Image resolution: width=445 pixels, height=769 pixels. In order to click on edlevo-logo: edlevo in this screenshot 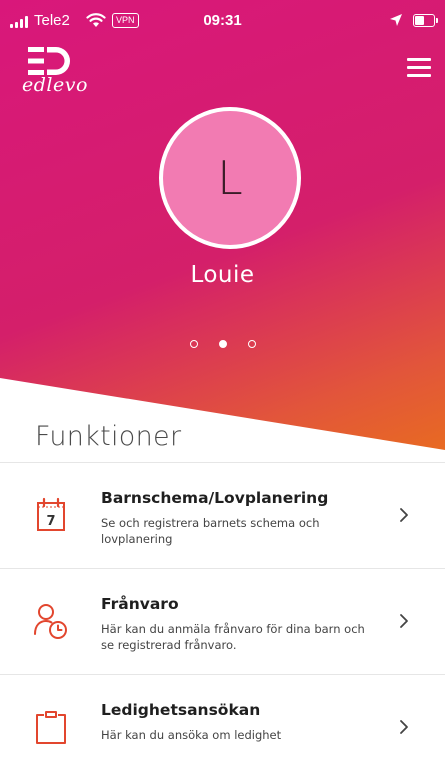, I will do `click(54, 72)`.